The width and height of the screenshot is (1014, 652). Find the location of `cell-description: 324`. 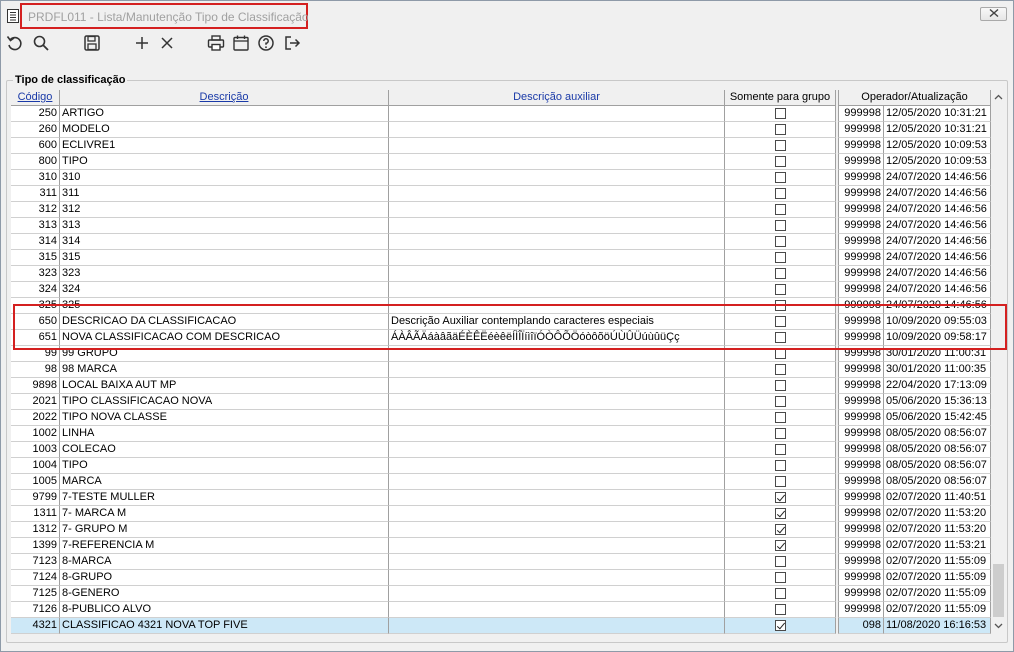

cell-description: 324 is located at coordinates (224, 290).